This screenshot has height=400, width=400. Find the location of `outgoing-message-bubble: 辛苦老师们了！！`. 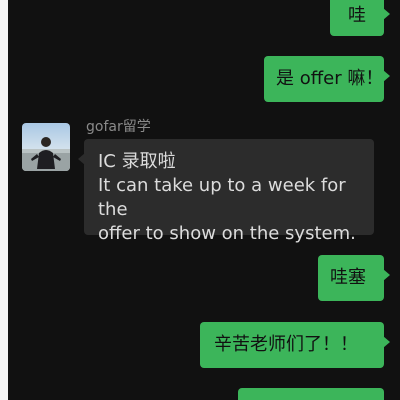

outgoing-message-bubble: 辛苦老师们了！！ is located at coordinates (295, 345).